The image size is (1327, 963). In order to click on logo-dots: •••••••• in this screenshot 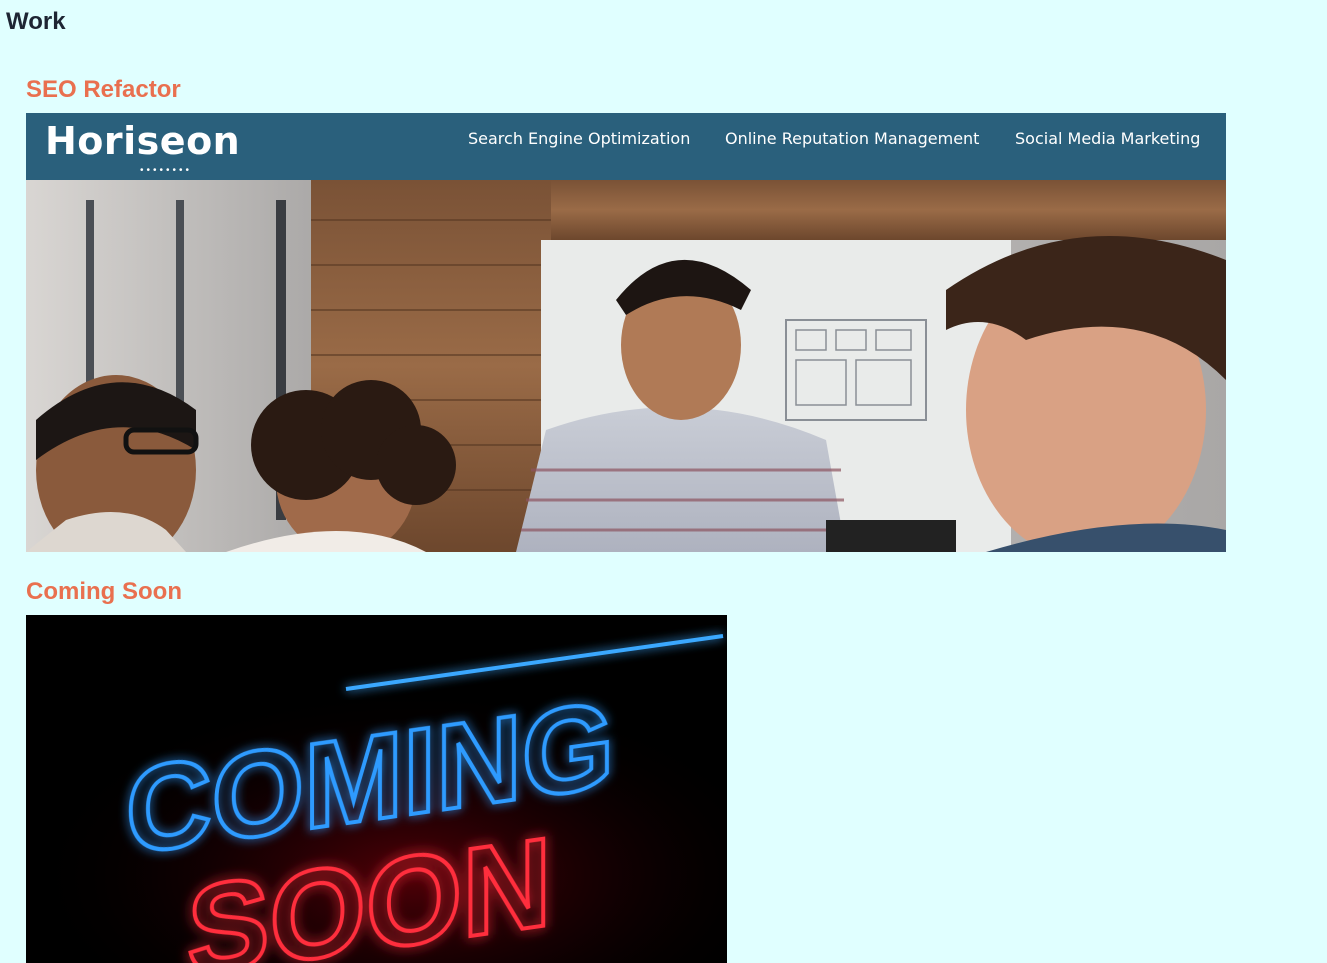, I will do `click(166, 170)`.